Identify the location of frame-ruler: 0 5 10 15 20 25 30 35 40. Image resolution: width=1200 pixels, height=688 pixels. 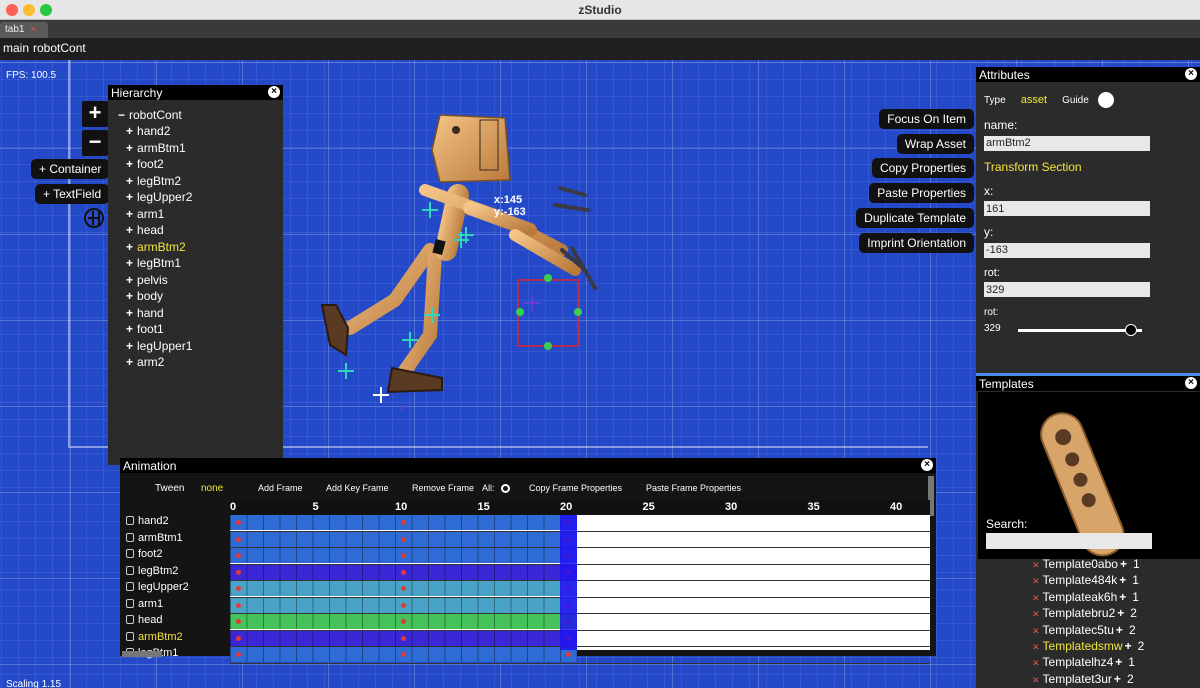
(580, 507).